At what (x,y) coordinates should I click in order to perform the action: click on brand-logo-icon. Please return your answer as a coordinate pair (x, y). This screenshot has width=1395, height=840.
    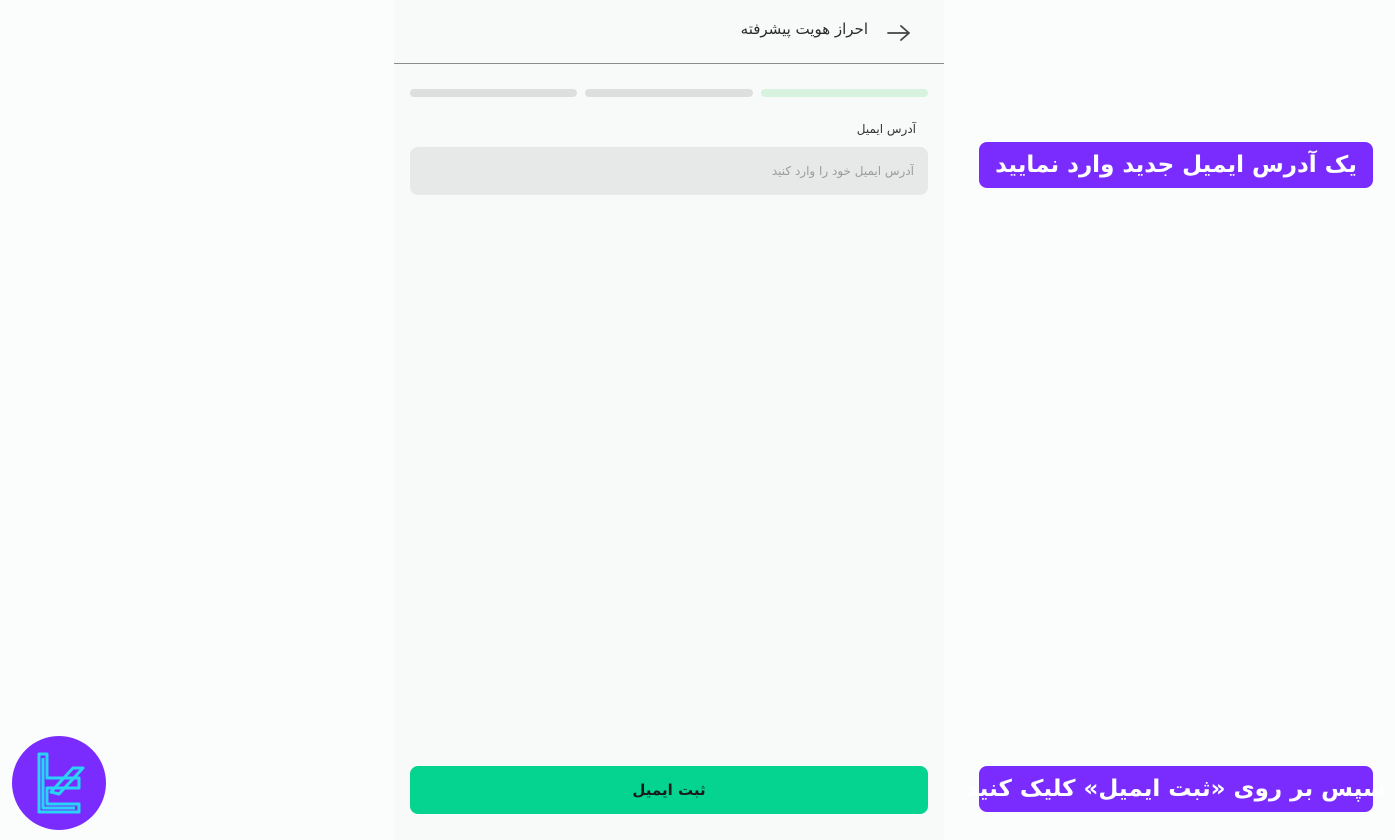
    Looking at the image, I should click on (61, 783).